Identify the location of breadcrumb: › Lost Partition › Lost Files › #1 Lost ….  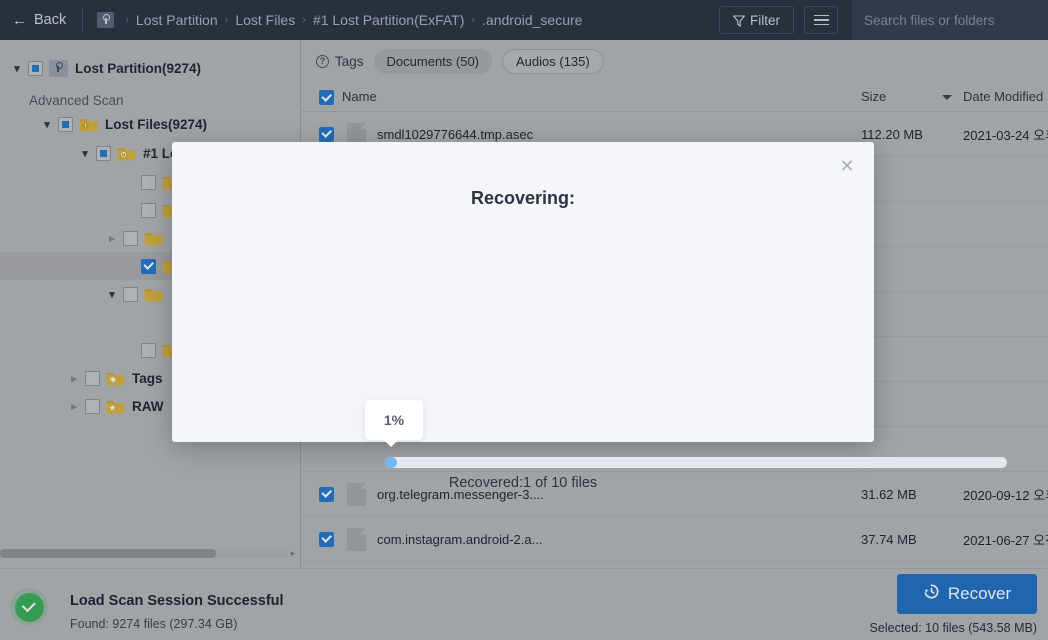
(339, 20).